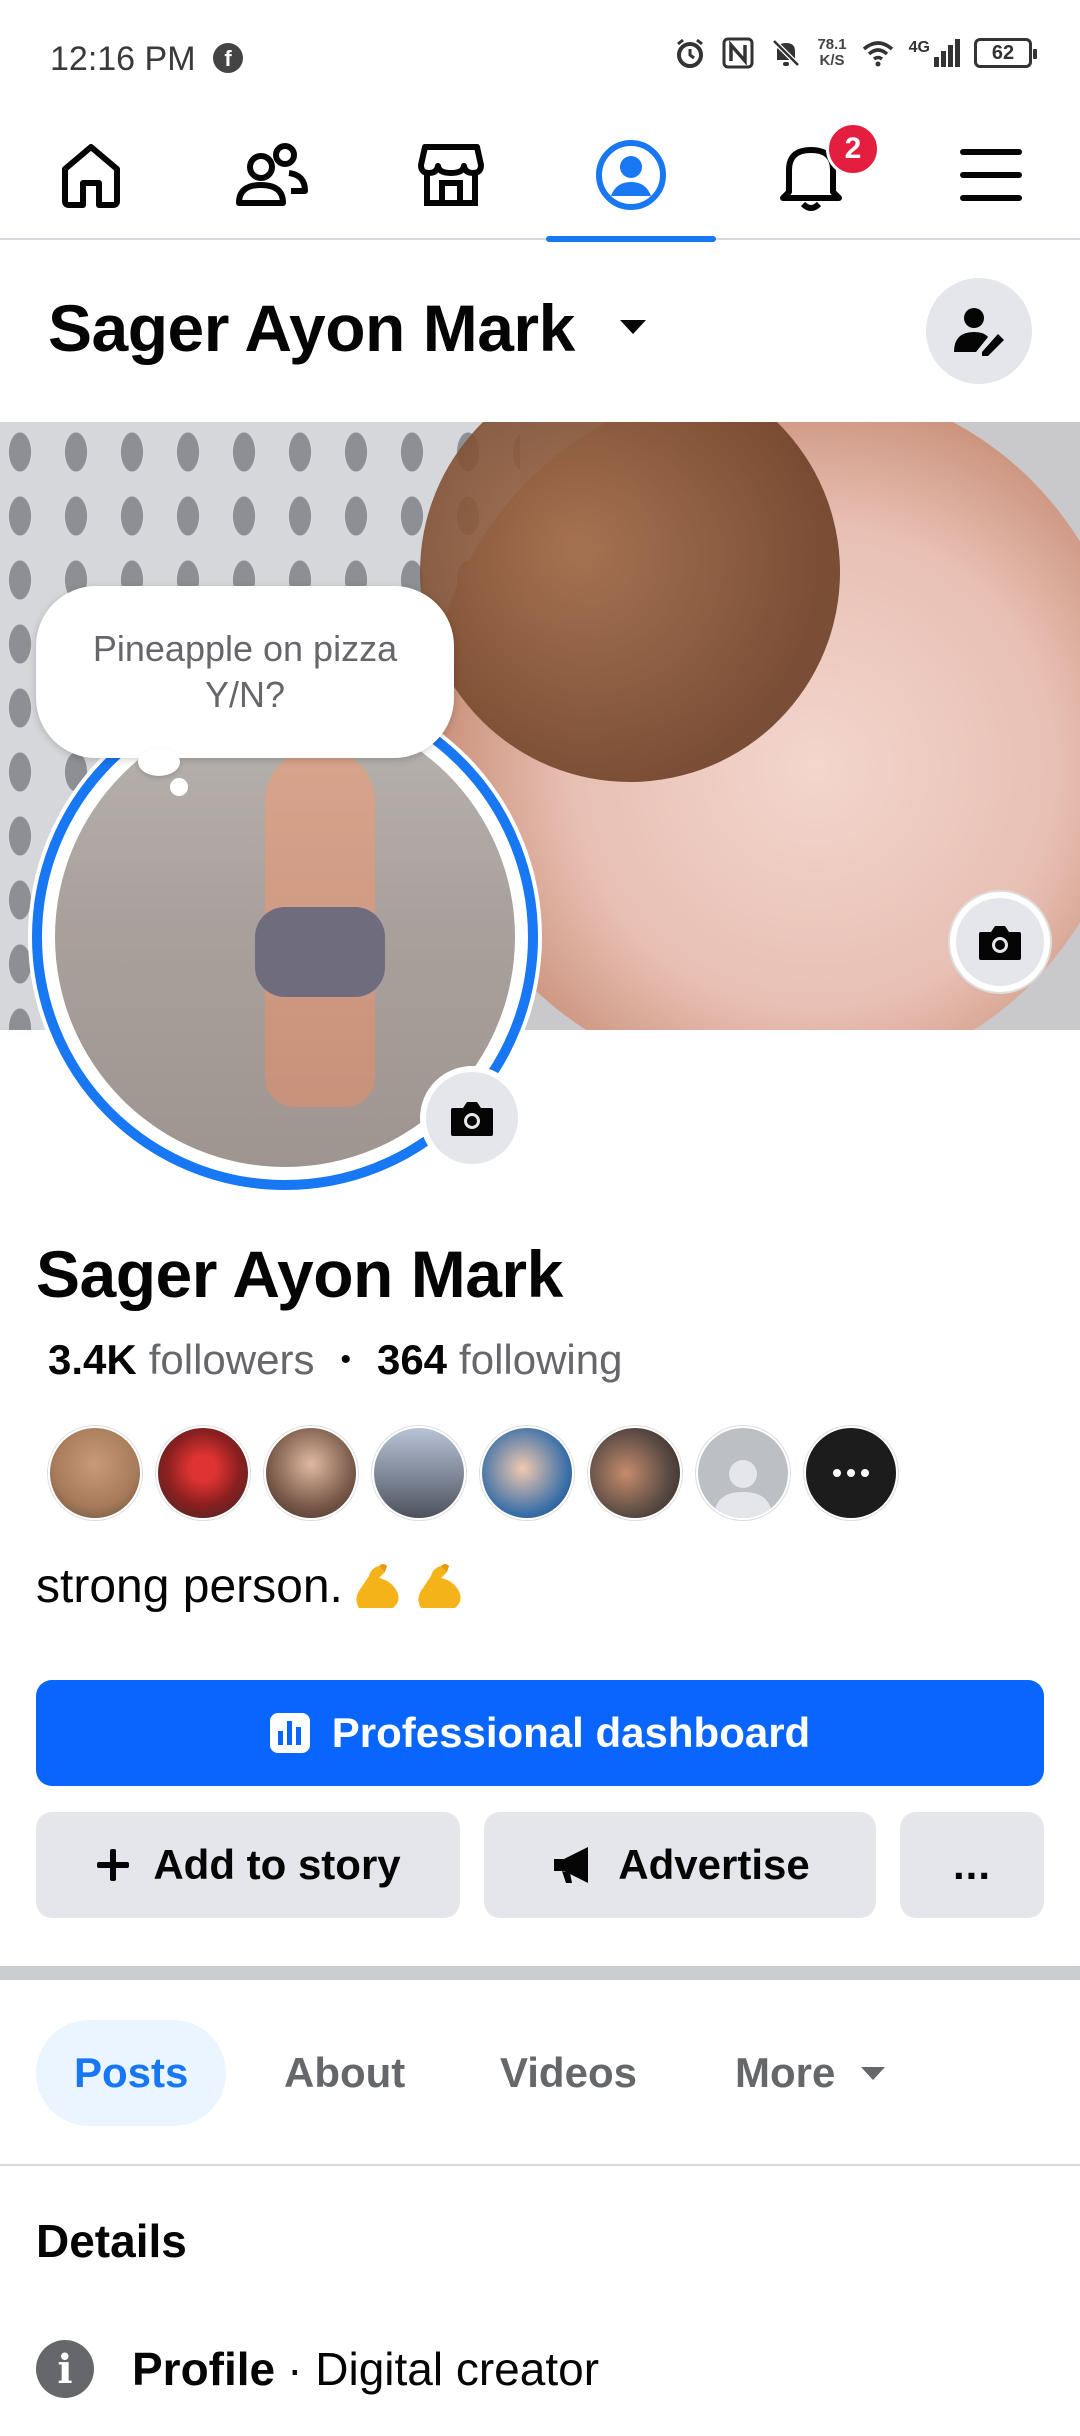  Describe the element at coordinates (571, 1865) in the screenshot. I see `megaphone-icon` at that location.